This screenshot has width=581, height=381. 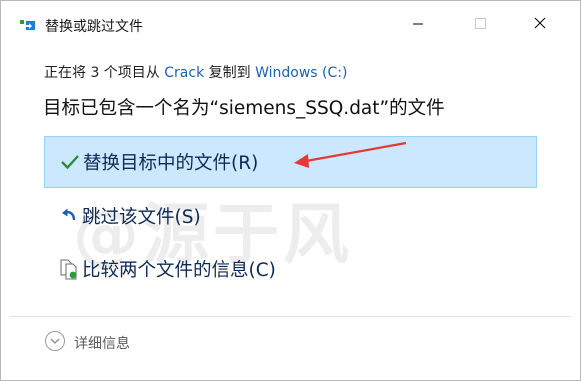 What do you see at coordinates (290, 217) in the screenshot?
I see `skip-file-option: 跳过该文件(S)` at bounding box center [290, 217].